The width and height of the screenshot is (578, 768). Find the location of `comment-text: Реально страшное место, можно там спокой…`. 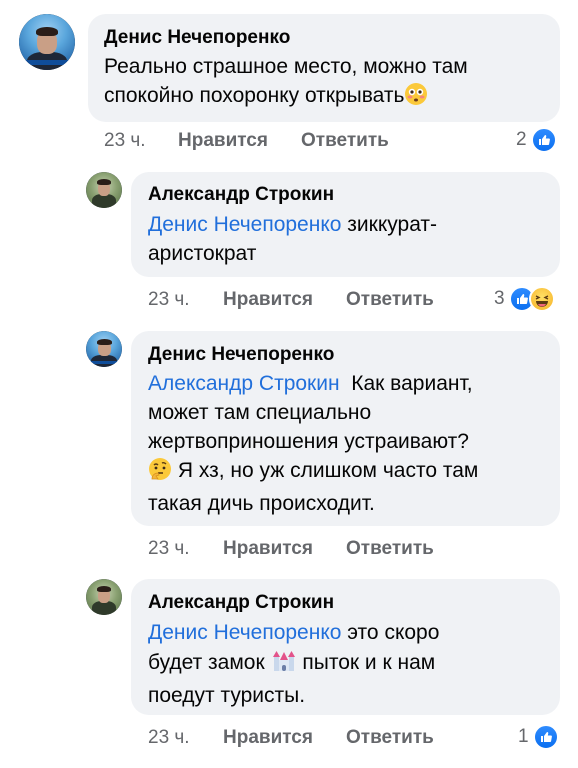

comment-text: Реально страшное место, можно там спокой… is located at coordinates (286, 83).